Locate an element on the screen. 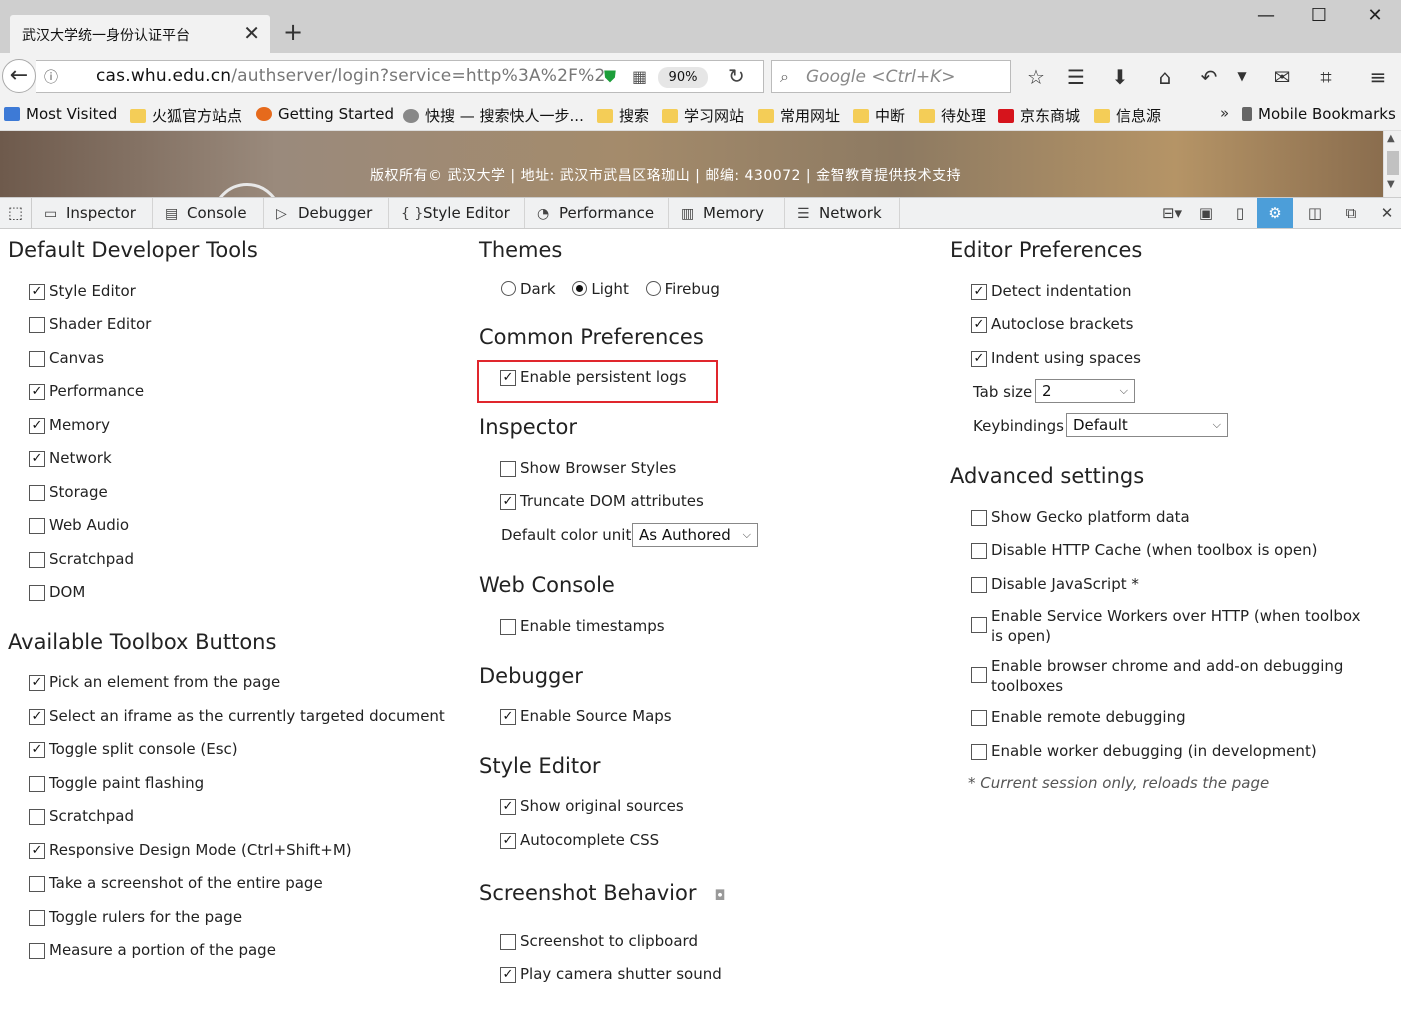 Image resolution: width=1401 pixels, height=1032 pixels. checkbox-option: ✓ Detect indentation is located at coordinates (1051, 291).